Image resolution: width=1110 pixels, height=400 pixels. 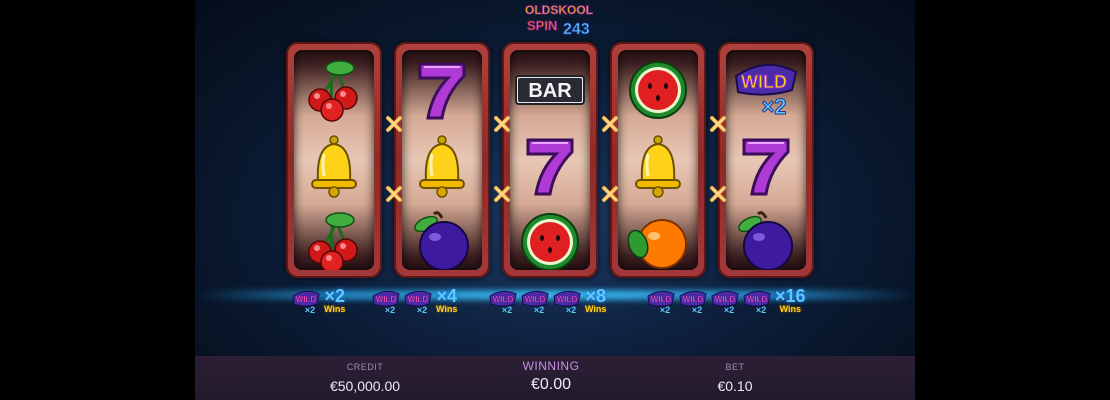 What do you see at coordinates (334, 296) in the screenshot?
I see `multiplier-value: ×2` at bounding box center [334, 296].